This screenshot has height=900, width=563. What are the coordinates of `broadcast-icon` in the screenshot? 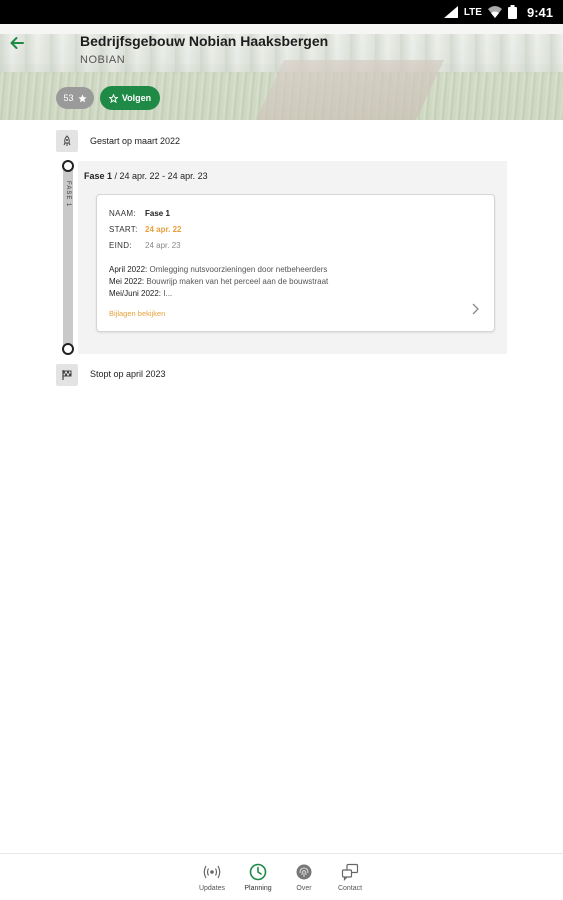 It's located at (212, 872).